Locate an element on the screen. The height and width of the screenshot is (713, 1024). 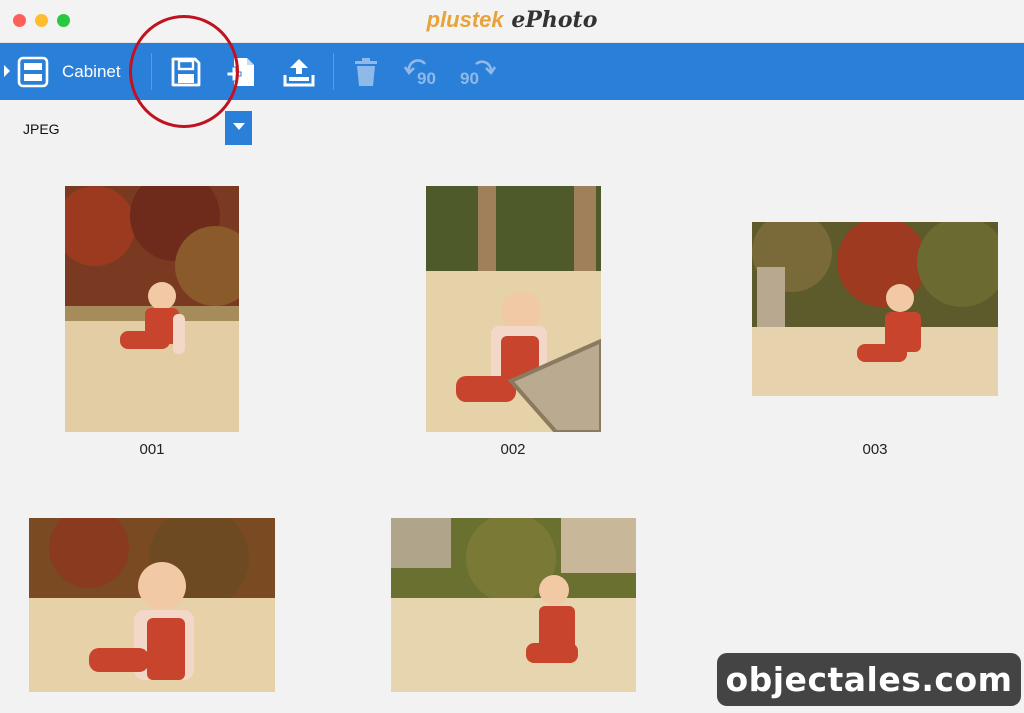
dropdown-arrow-icon is located at coordinates (238, 128).